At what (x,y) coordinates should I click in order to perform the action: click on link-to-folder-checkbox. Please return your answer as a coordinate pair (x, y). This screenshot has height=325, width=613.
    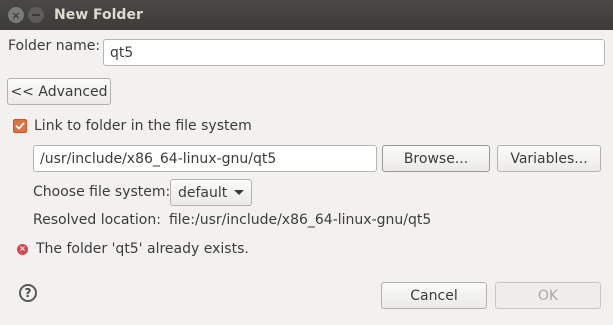
    Looking at the image, I should click on (20, 126).